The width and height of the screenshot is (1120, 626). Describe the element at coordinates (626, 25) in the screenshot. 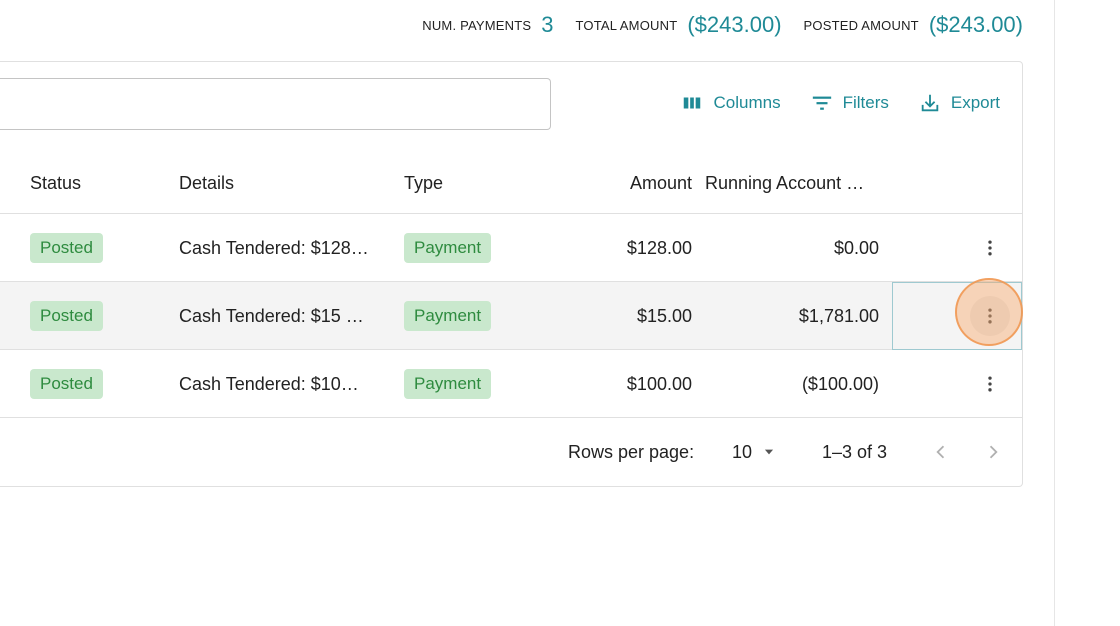

I see `total-amount-label: TOTAL AMOUNT` at that location.